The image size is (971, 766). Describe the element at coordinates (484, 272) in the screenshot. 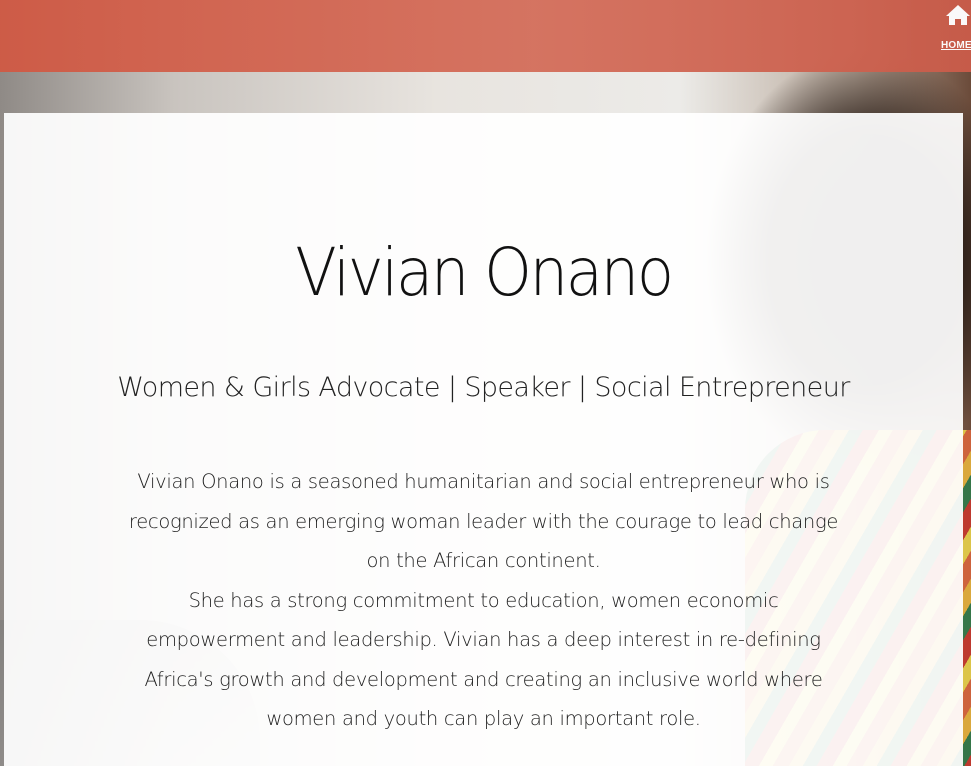

I see `page-title: Vivian Onano` at that location.